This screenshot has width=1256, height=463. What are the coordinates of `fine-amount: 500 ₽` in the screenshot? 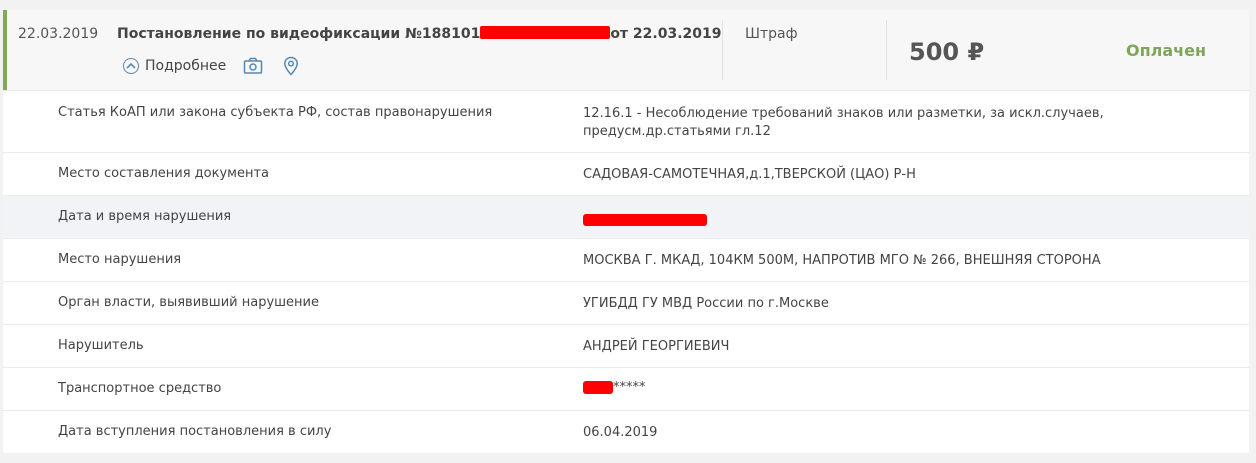 It's located at (947, 52).